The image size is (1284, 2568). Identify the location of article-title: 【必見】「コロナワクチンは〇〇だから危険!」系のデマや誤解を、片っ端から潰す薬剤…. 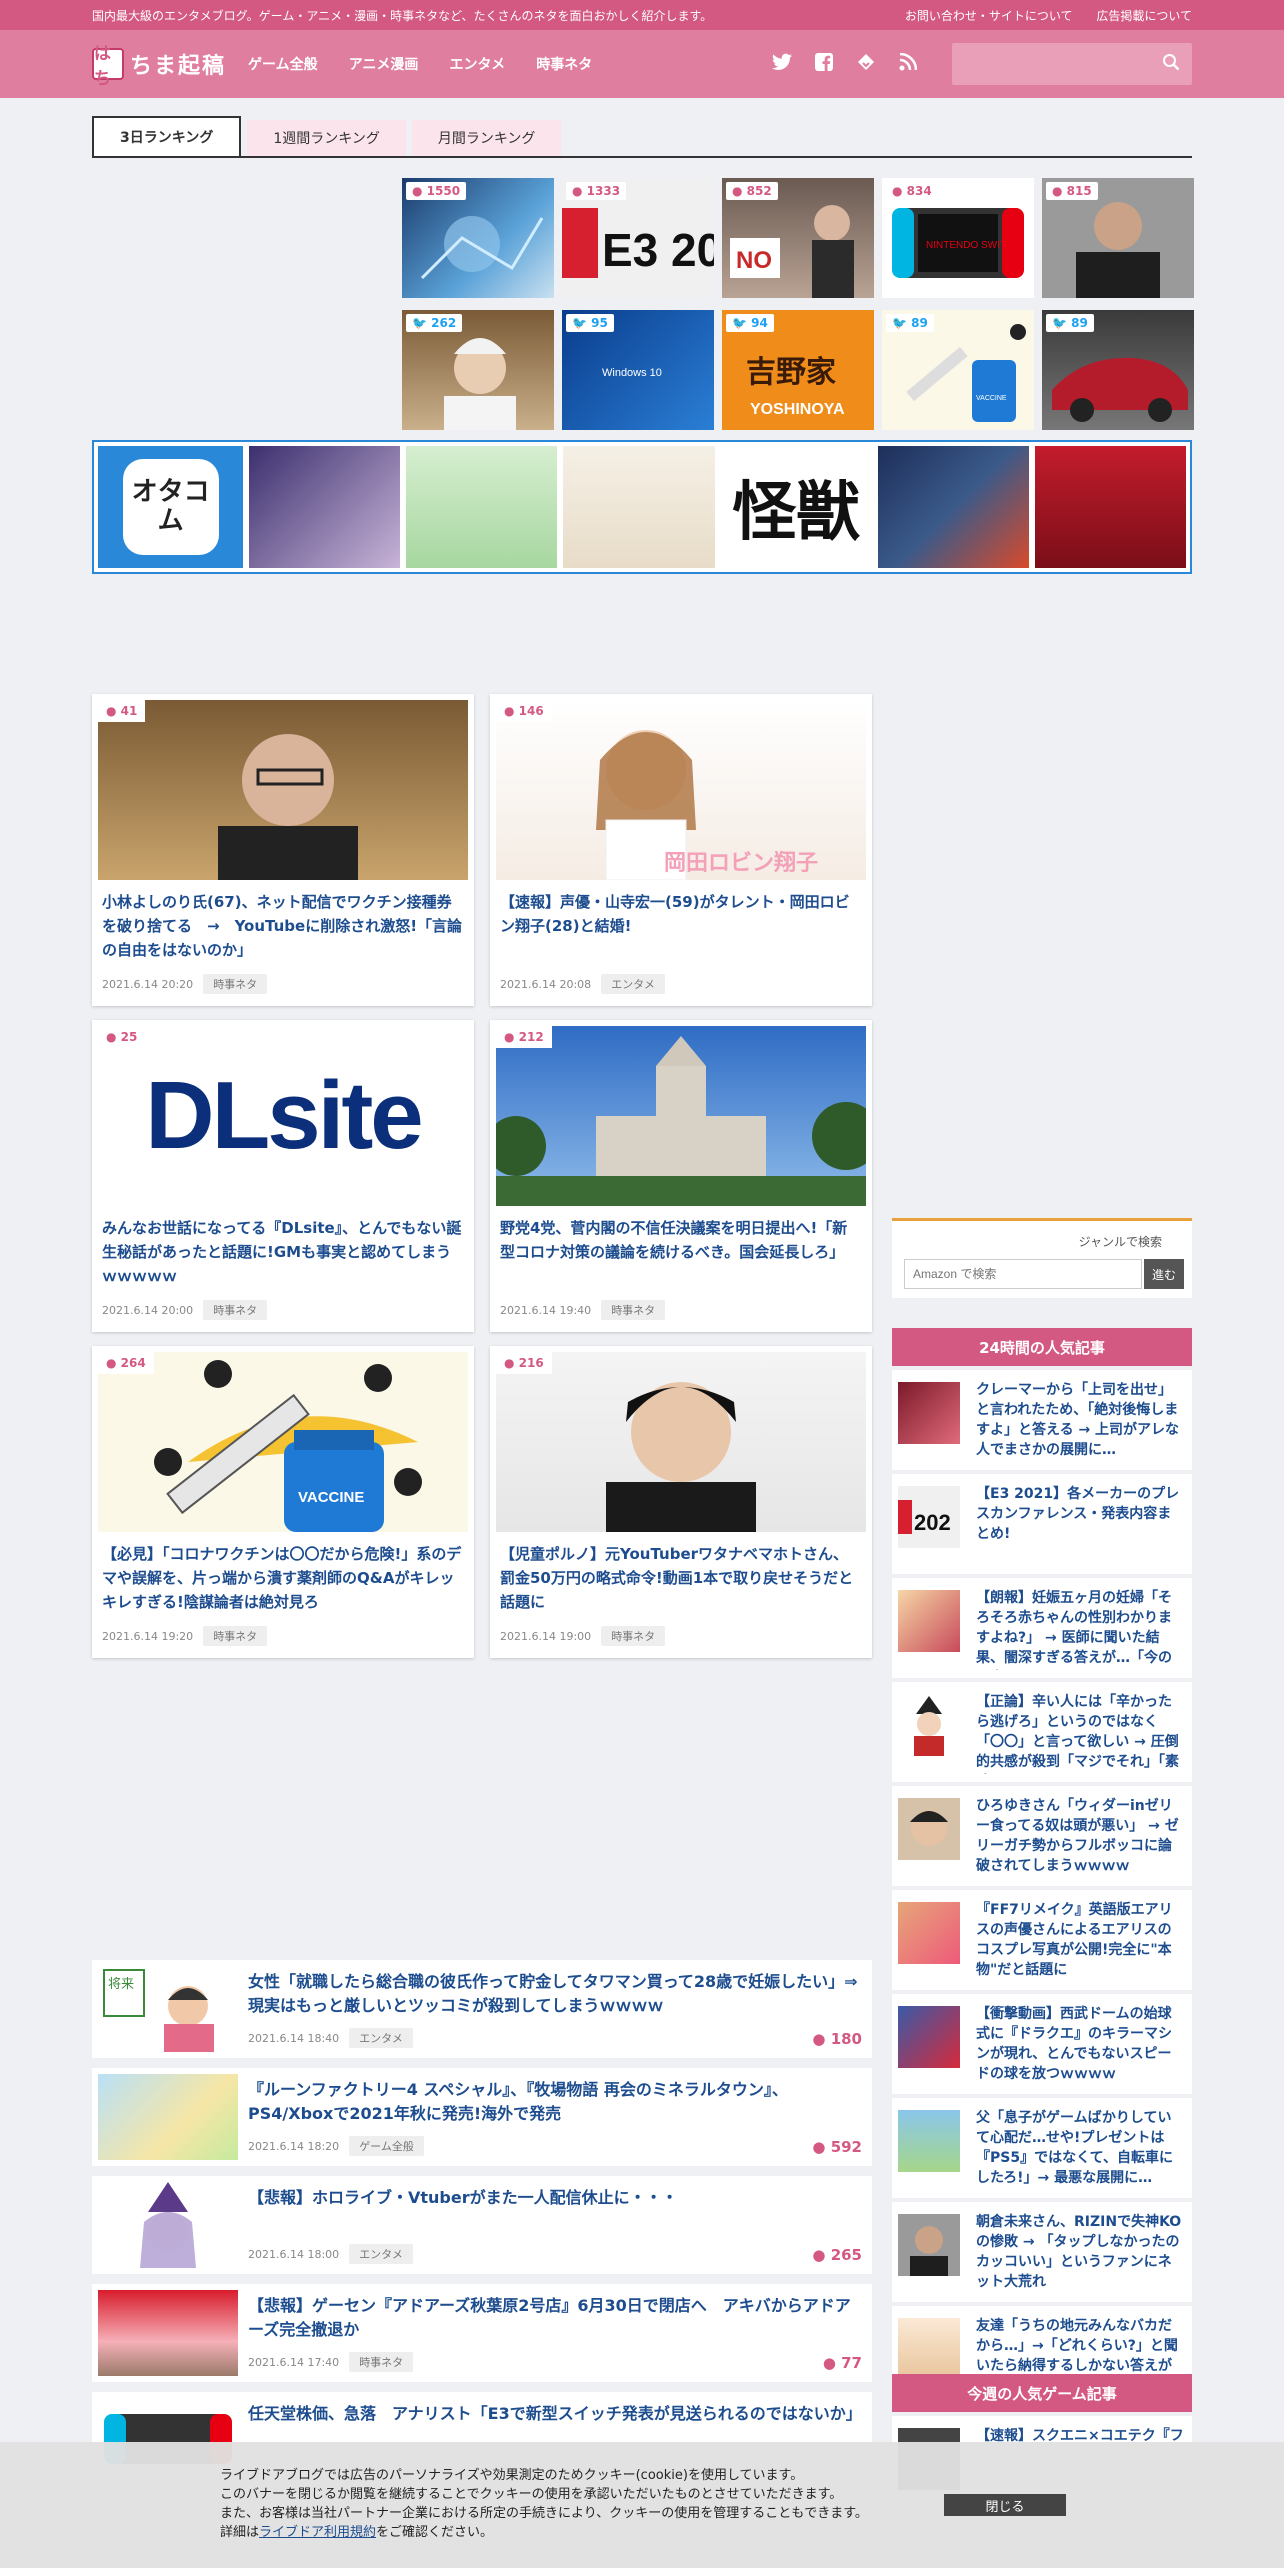
(283, 1578).